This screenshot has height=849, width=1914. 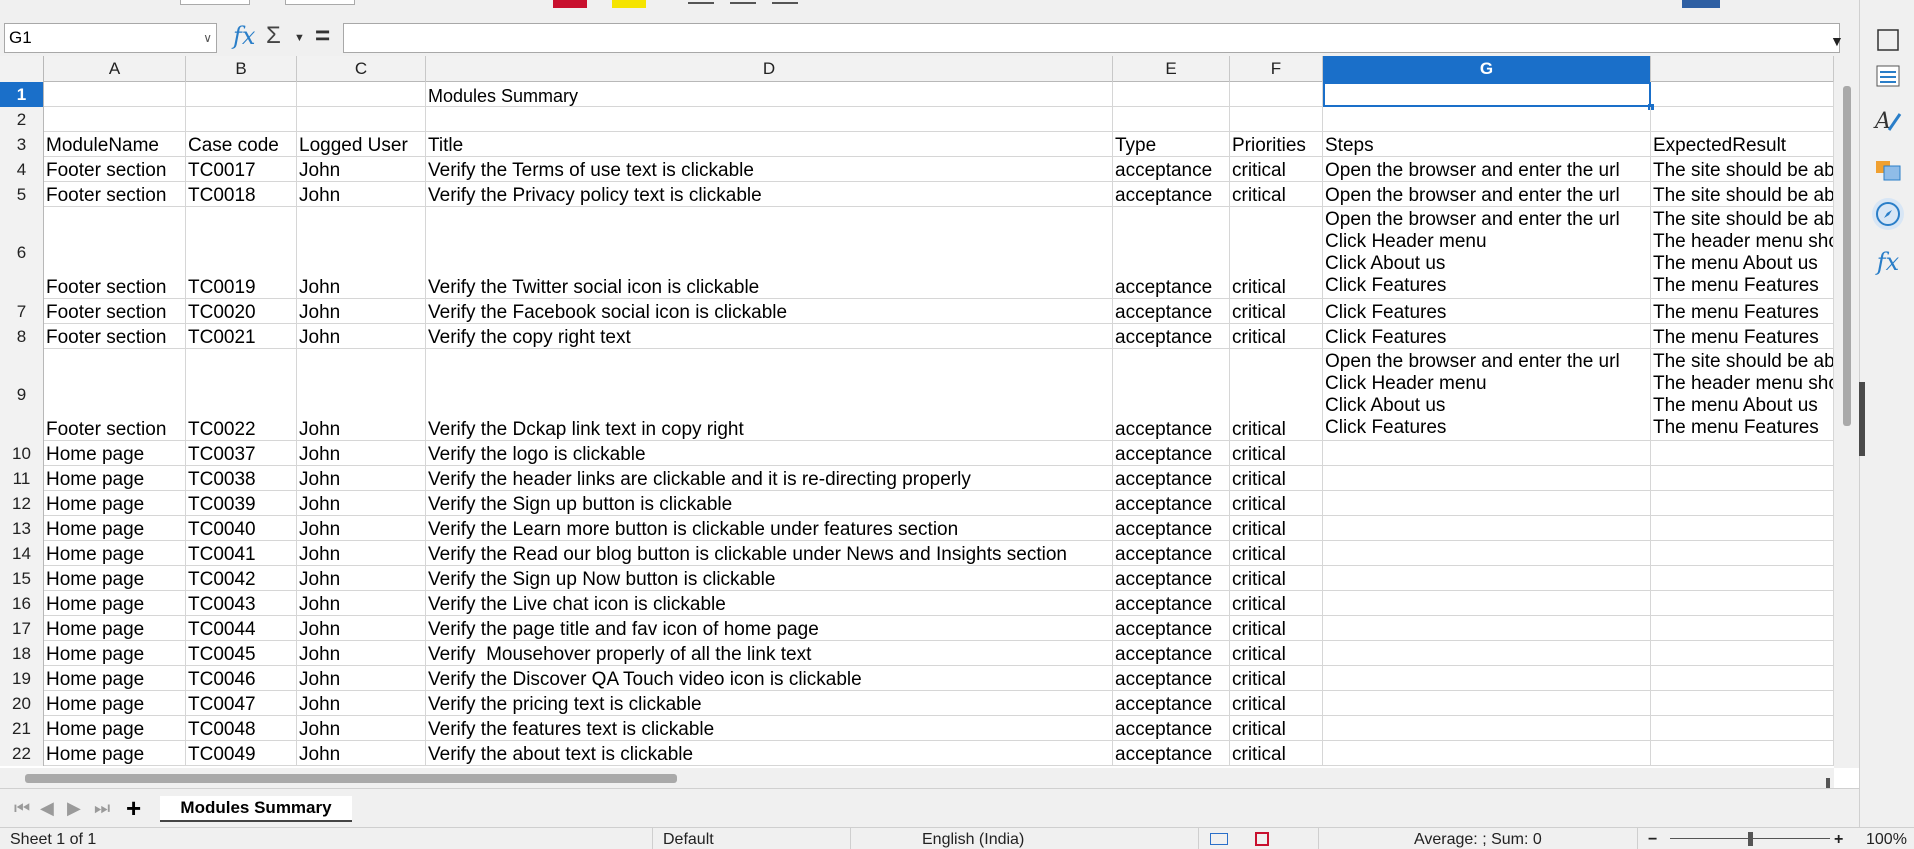 What do you see at coordinates (1171, 678) in the screenshot?
I see `cell-e19: acceptance` at bounding box center [1171, 678].